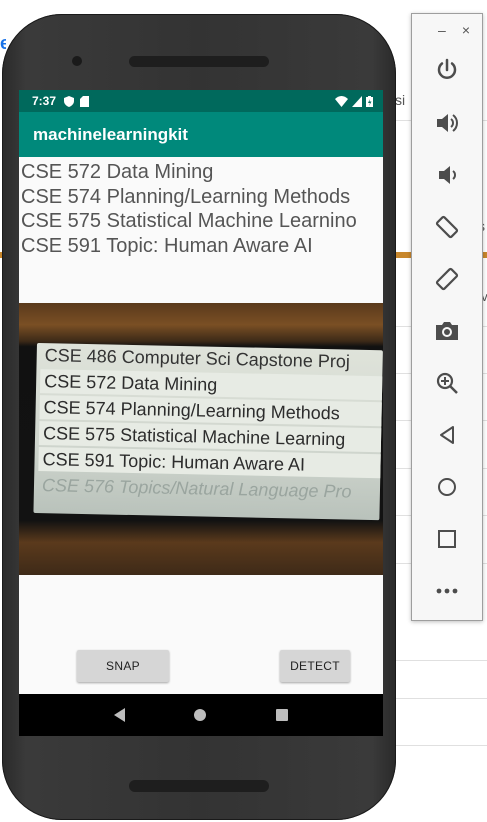 The width and height of the screenshot is (487, 822). Describe the element at coordinates (447, 591) in the screenshot. I see `more-icon` at that location.